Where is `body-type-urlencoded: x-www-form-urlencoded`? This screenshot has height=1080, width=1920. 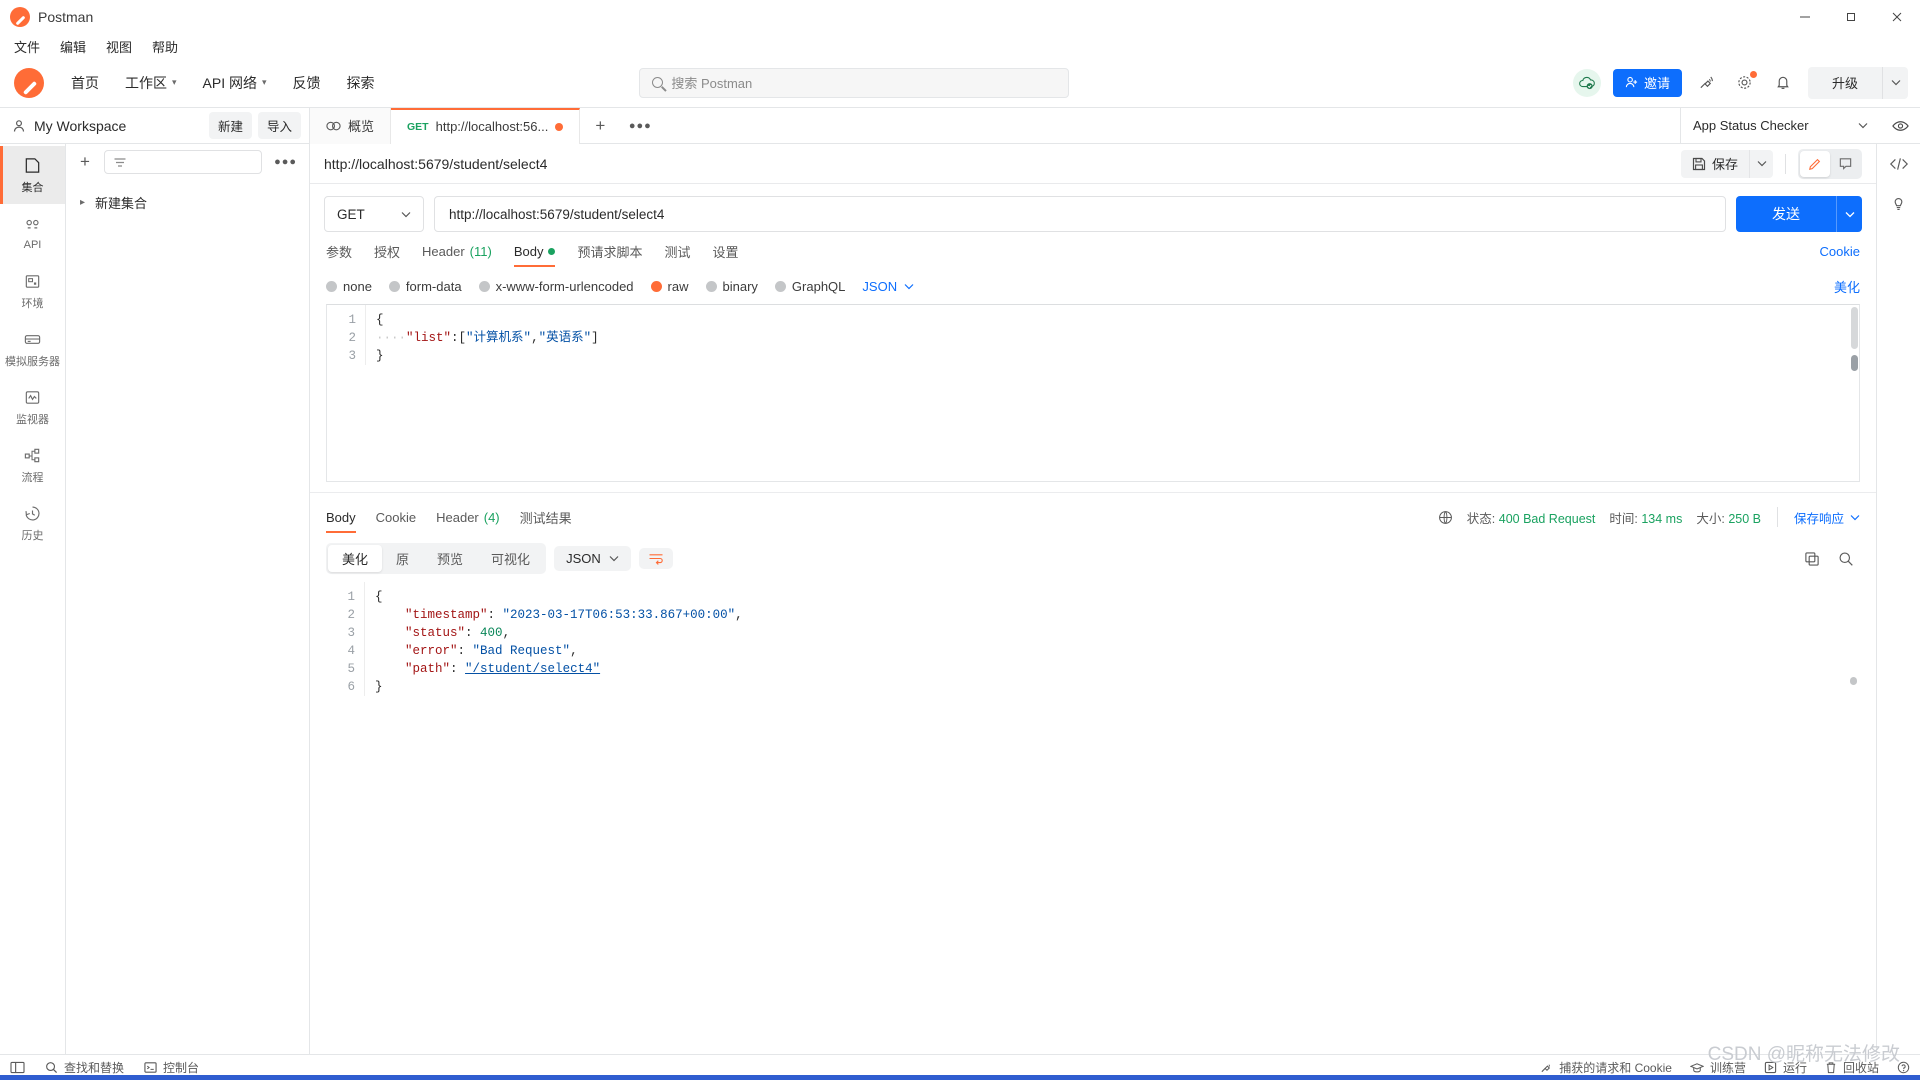 body-type-urlencoded: x-www-form-urlencoded is located at coordinates (556, 286).